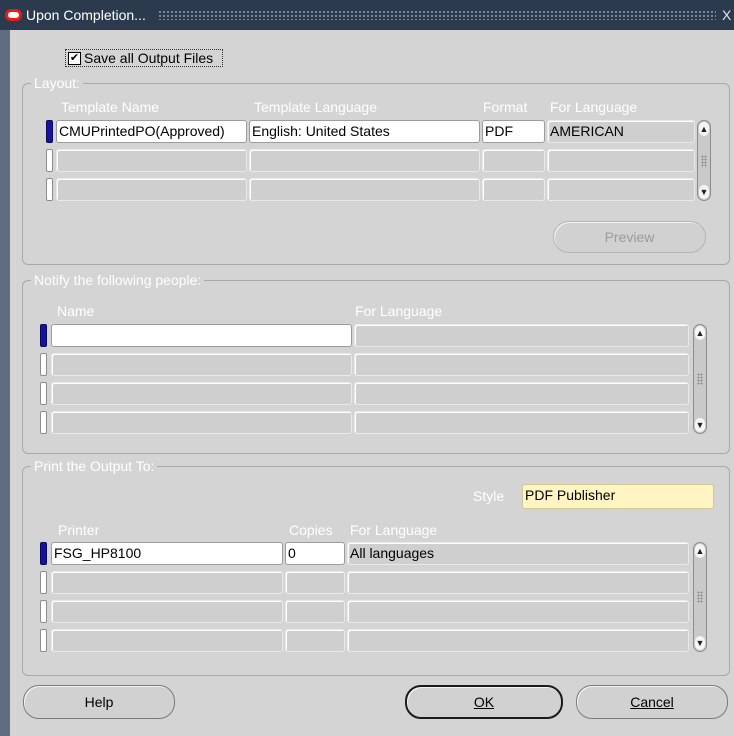 The width and height of the screenshot is (734, 736). What do you see at coordinates (149, 58) in the screenshot?
I see `save-all-output-files-label: Save all Output Files` at bounding box center [149, 58].